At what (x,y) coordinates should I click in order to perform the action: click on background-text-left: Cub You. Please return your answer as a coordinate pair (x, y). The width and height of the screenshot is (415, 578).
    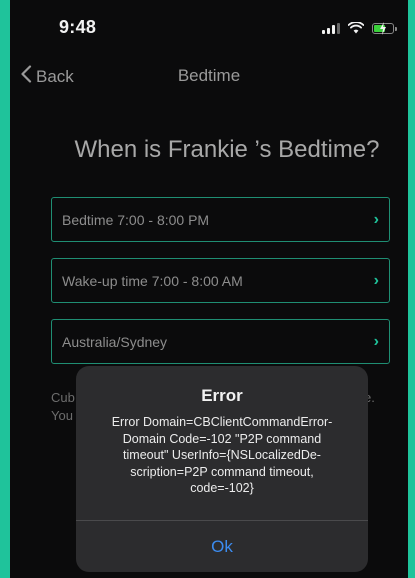
    Looking at the image, I should click on (63, 406).